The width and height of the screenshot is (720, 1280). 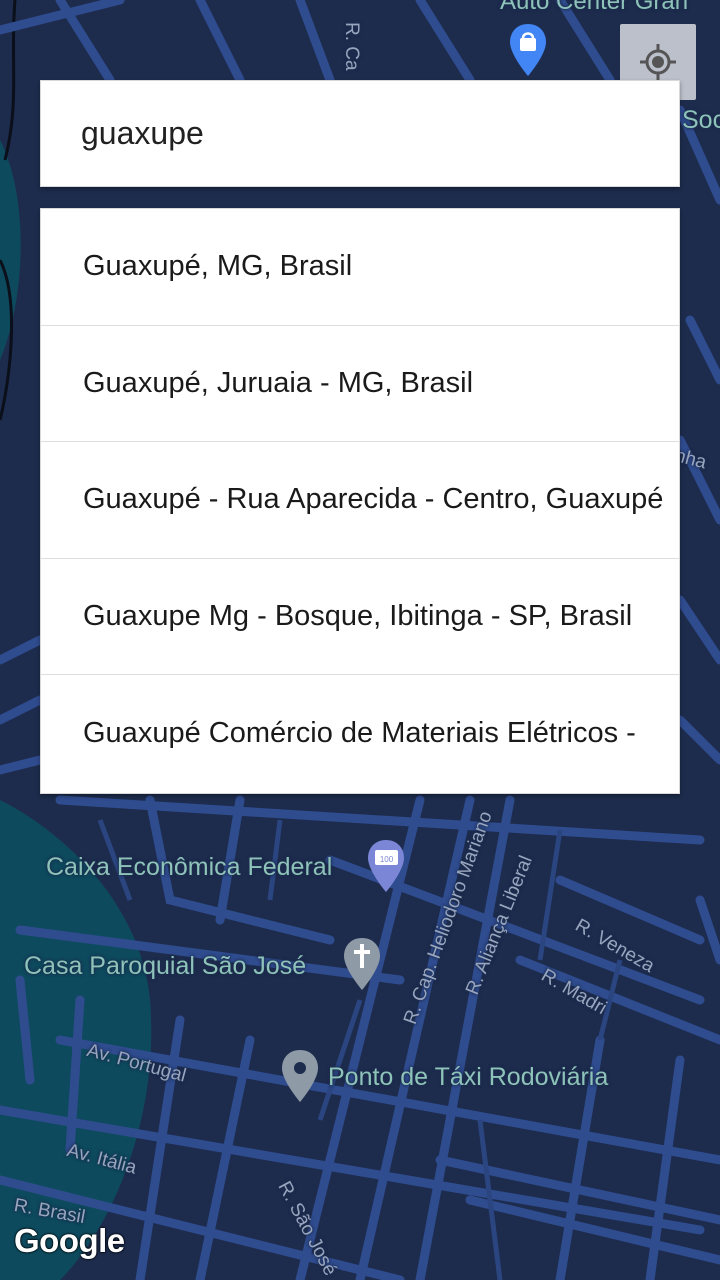 I want to click on search-bar, so click(x=360, y=133).